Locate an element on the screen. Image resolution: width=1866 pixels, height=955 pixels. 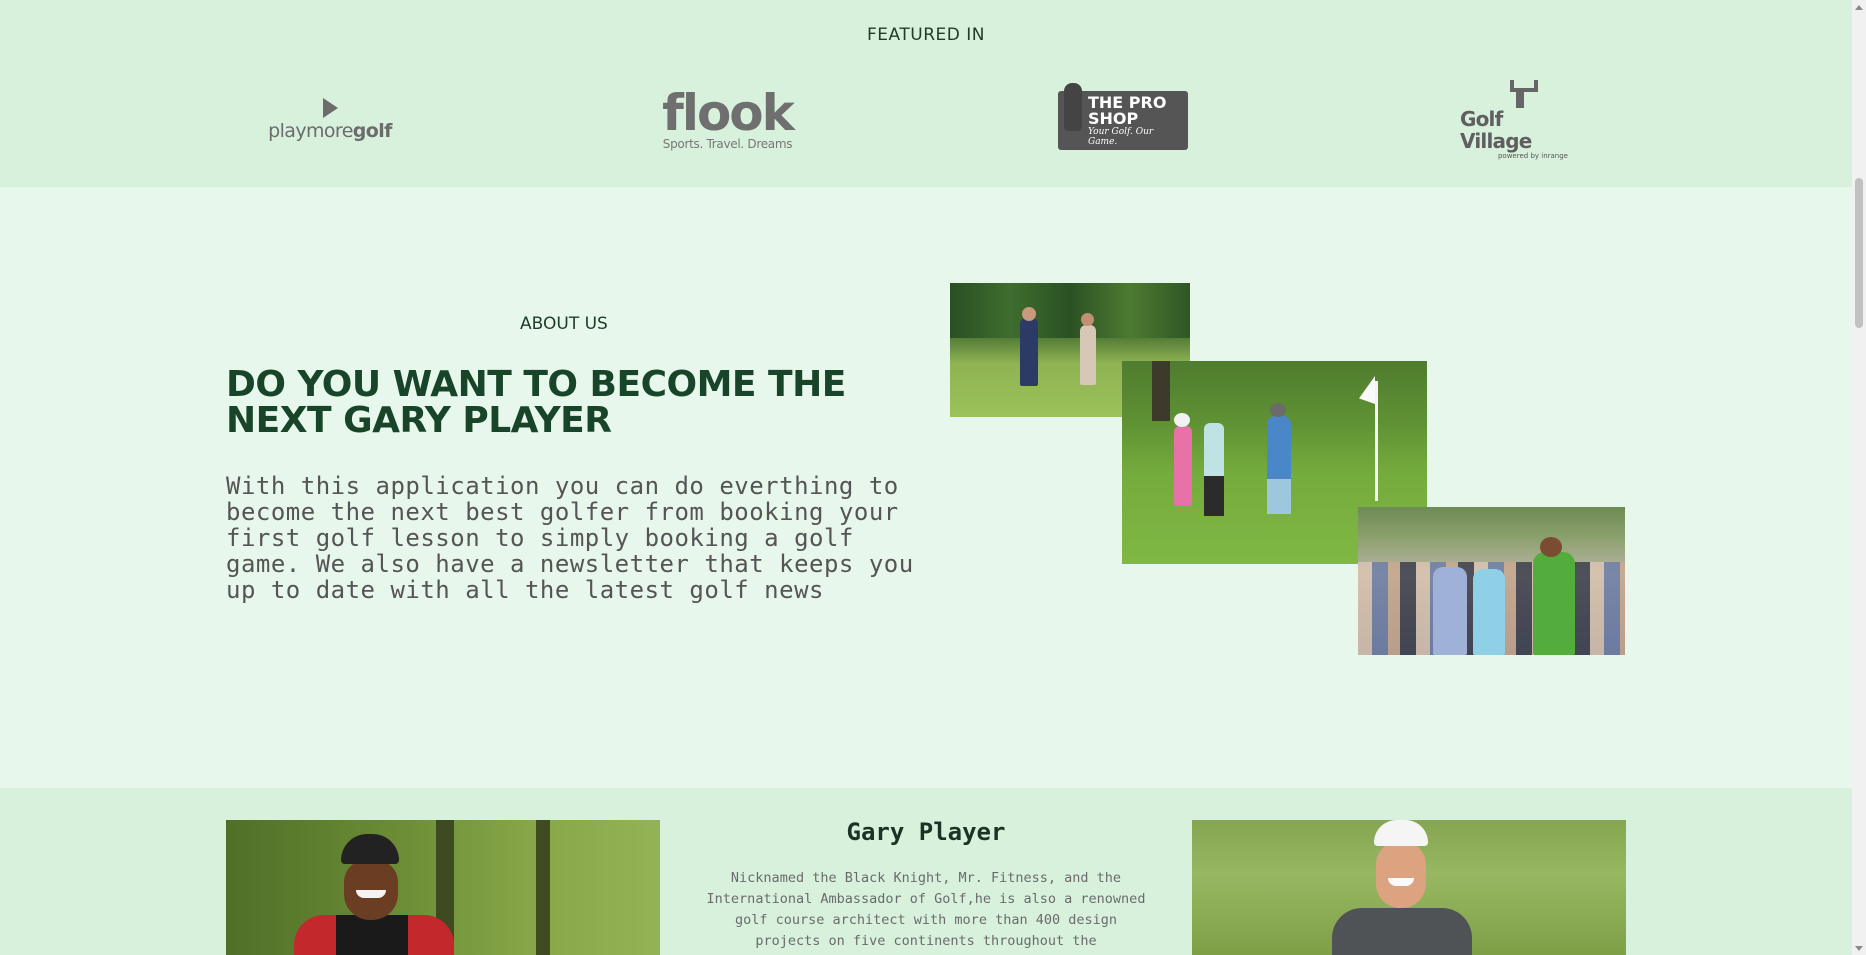
vertical-scrollbar is located at coordinates (1859, 477).